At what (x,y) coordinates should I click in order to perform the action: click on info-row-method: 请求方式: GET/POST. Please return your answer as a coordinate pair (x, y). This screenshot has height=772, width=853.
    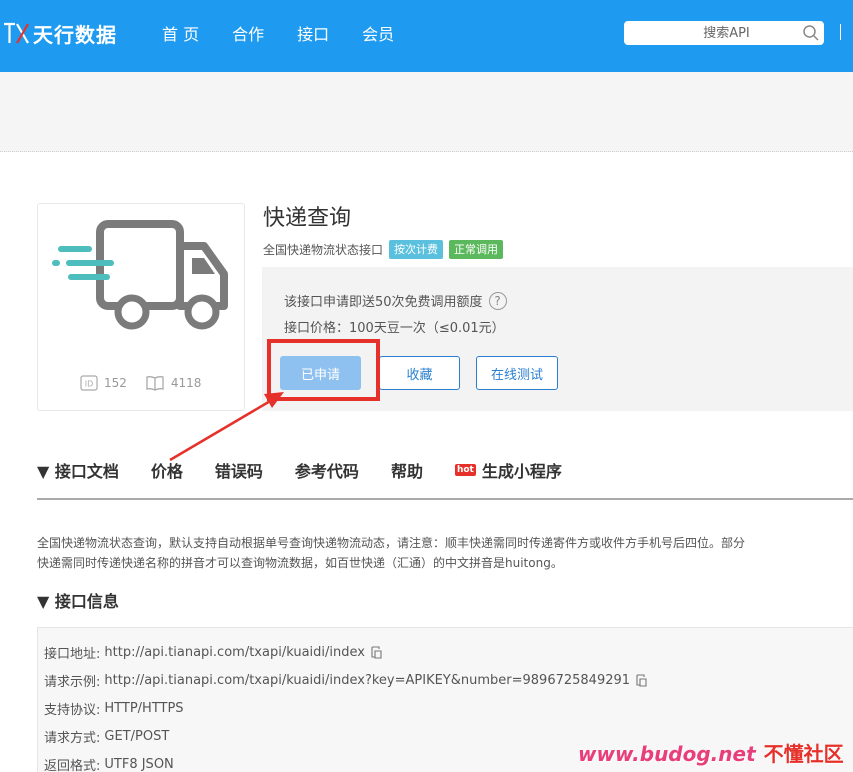
    Looking at the image, I should click on (106, 736).